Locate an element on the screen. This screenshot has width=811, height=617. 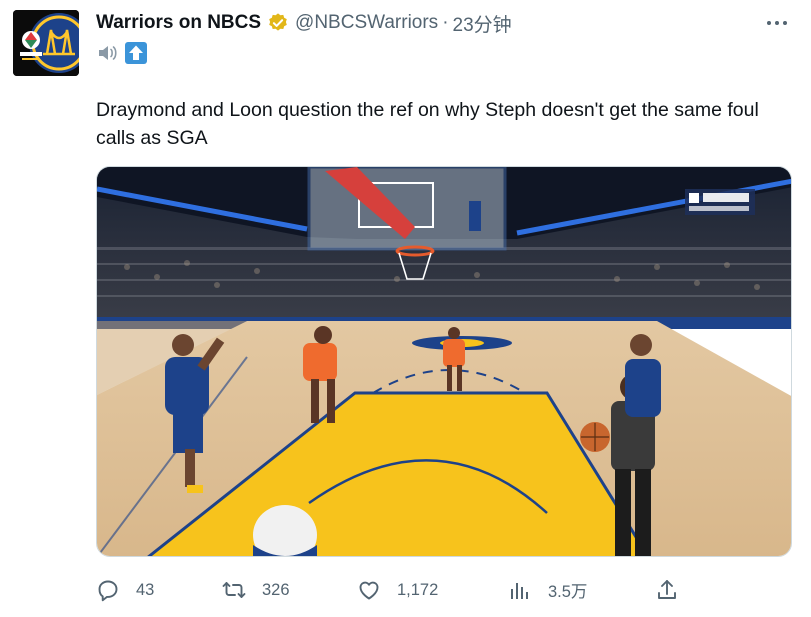
retweet-count: 326 is located at coordinates (276, 589).